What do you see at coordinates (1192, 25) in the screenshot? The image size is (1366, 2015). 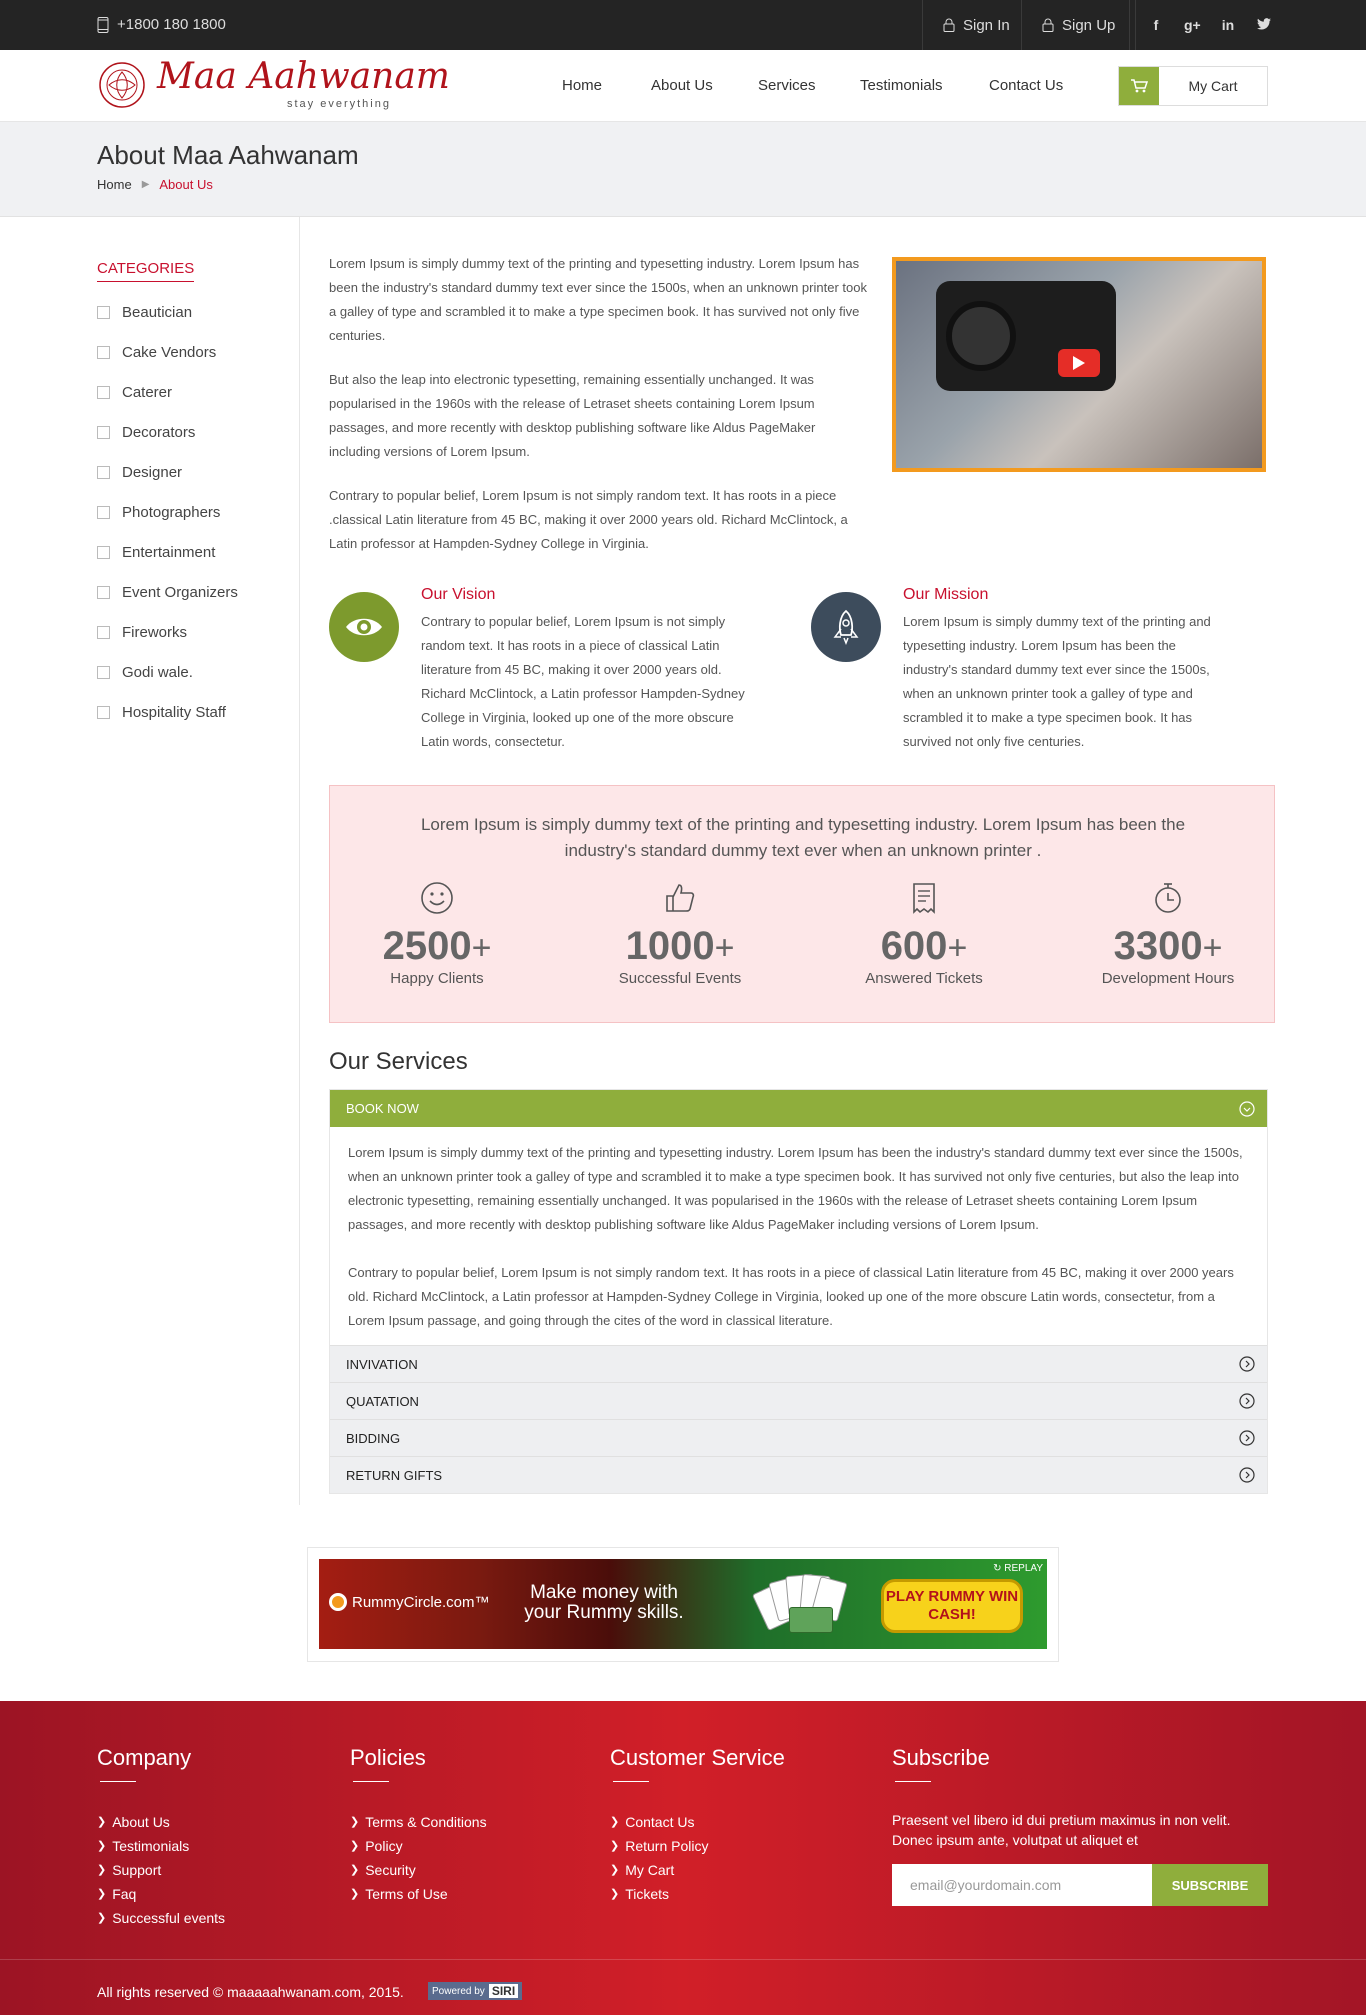 I see `google-plus-icon: g+` at bounding box center [1192, 25].